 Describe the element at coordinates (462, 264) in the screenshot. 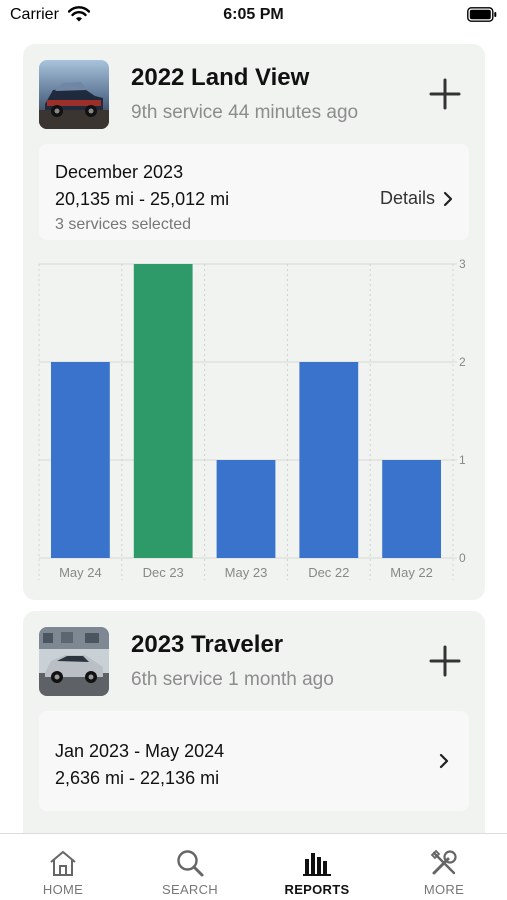

I see `y-tick-label: 3` at that location.